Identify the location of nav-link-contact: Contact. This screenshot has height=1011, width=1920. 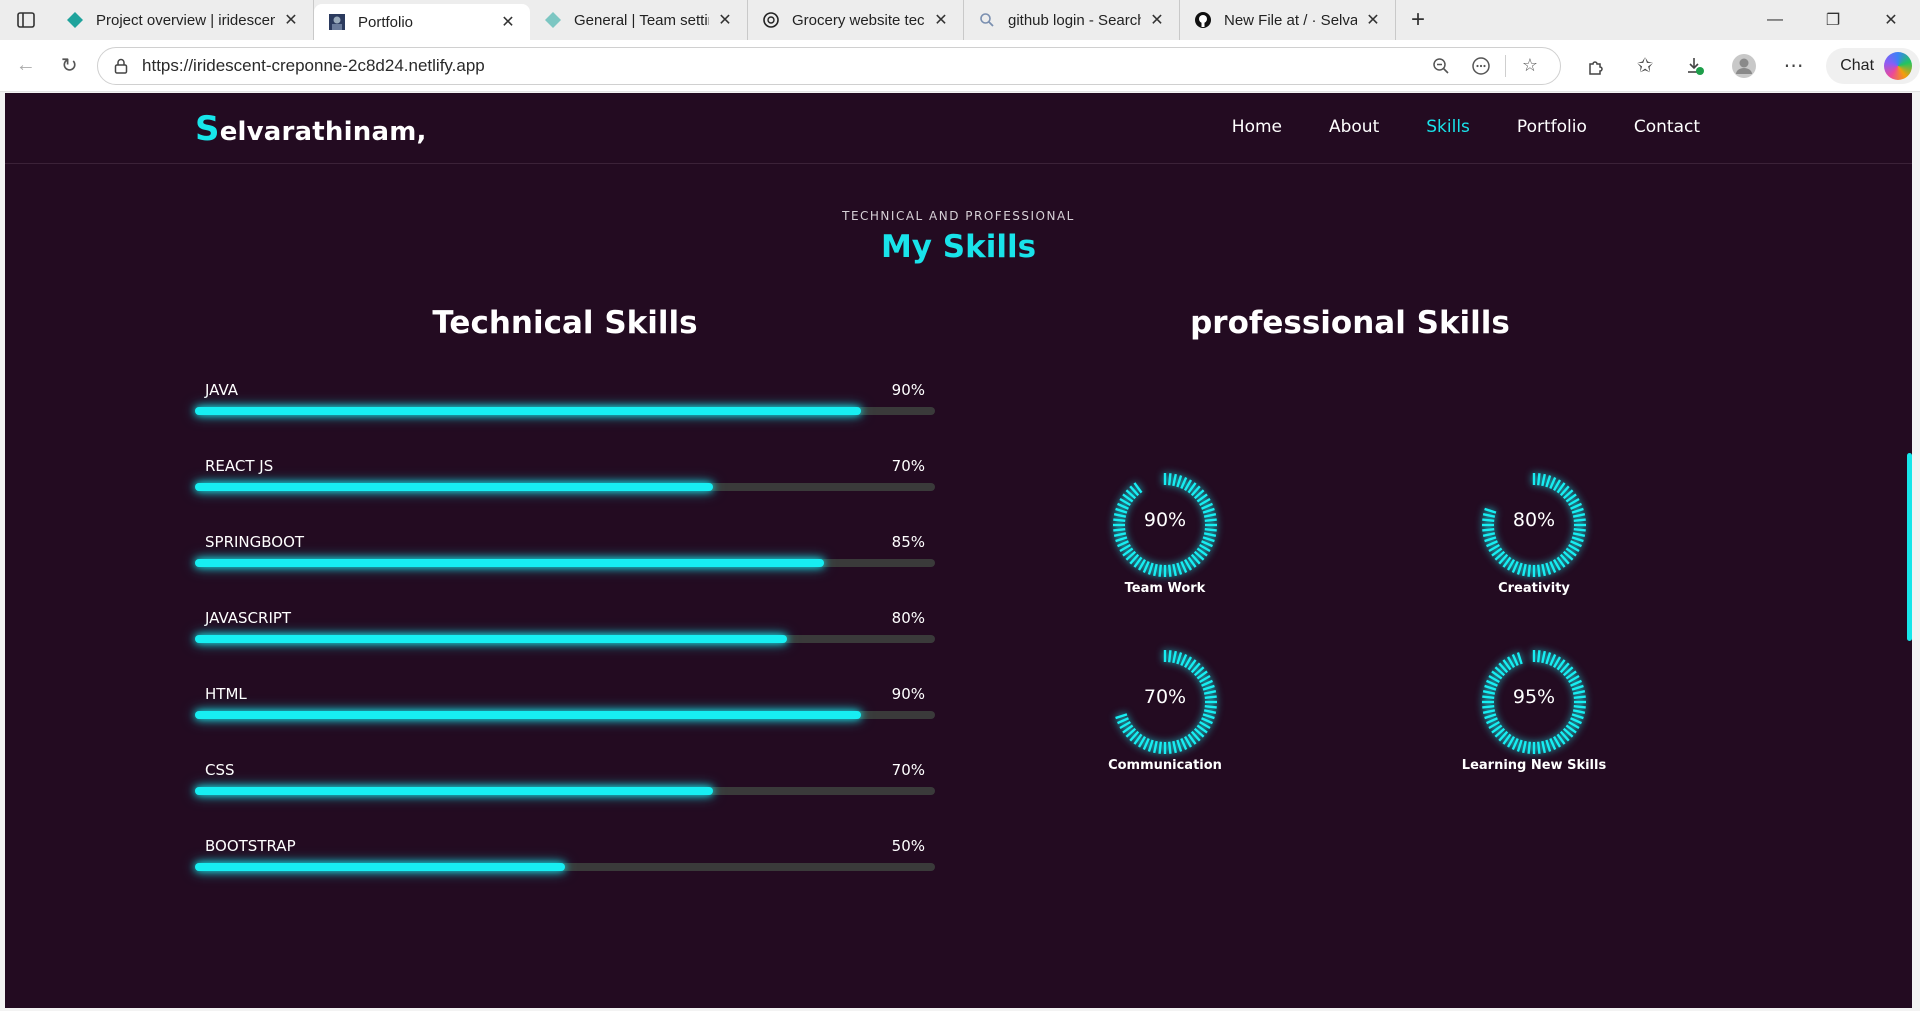
(1667, 127).